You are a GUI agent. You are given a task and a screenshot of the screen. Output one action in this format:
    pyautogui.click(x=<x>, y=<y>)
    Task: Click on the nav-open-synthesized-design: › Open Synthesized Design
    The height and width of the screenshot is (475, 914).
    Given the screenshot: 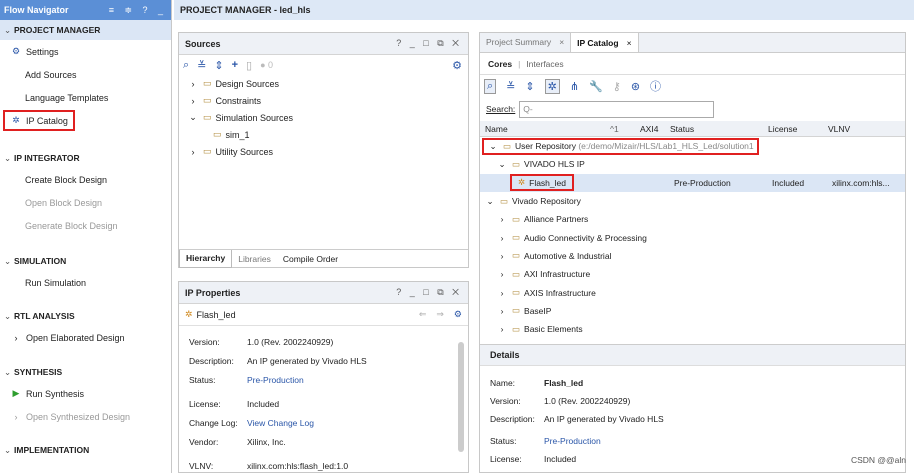 What is the action you would take?
    pyautogui.click(x=85, y=416)
    